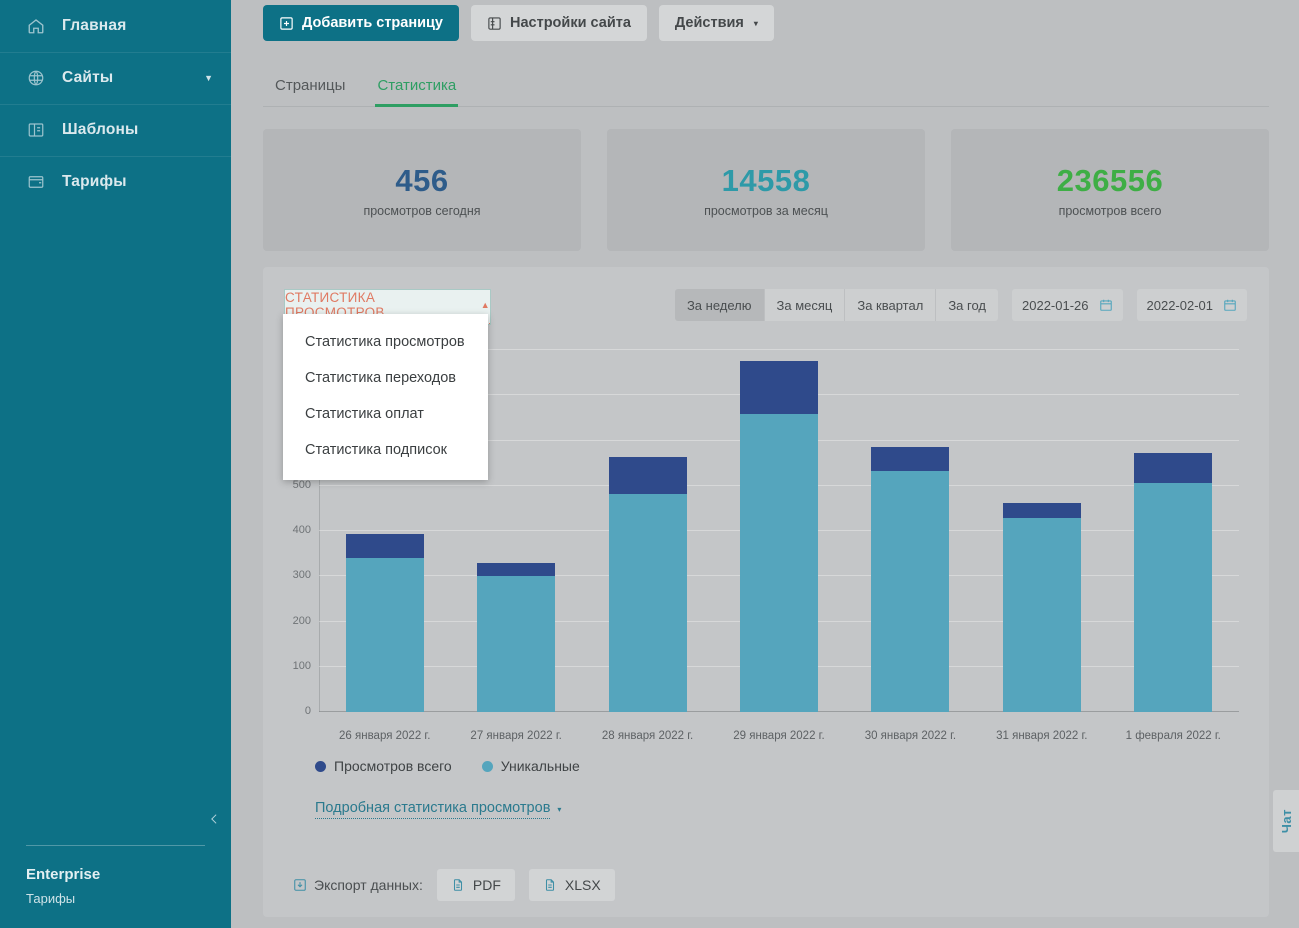 The width and height of the screenshot is (1299, 928). Describe the element at coordinates (766, 766) in the screenshot. I see `chart-legend: Просмотров всего Уникальные` at that location.